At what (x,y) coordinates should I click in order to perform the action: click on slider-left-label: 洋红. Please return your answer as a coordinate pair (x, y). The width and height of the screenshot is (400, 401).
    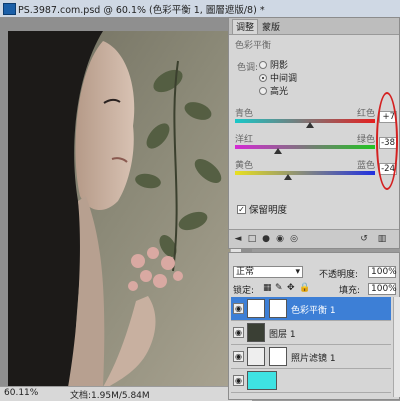
    Looking at the image, I should click on (244, 140).